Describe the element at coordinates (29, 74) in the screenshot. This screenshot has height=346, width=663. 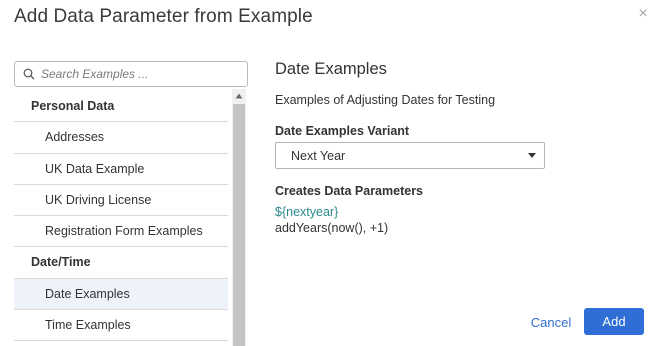
I see `search-icon` at that location.